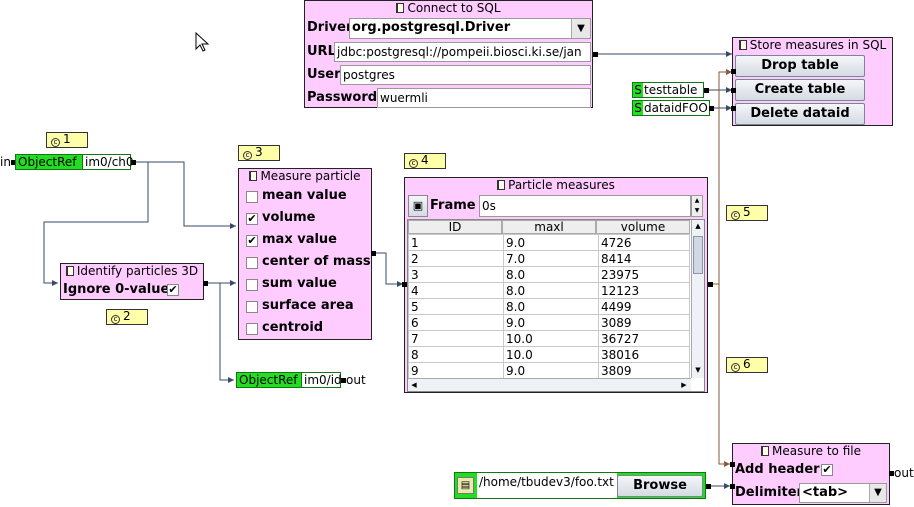  Describe the element at coordinates (644, 290) in the screenshot. I see `cell: 12123` at that location.